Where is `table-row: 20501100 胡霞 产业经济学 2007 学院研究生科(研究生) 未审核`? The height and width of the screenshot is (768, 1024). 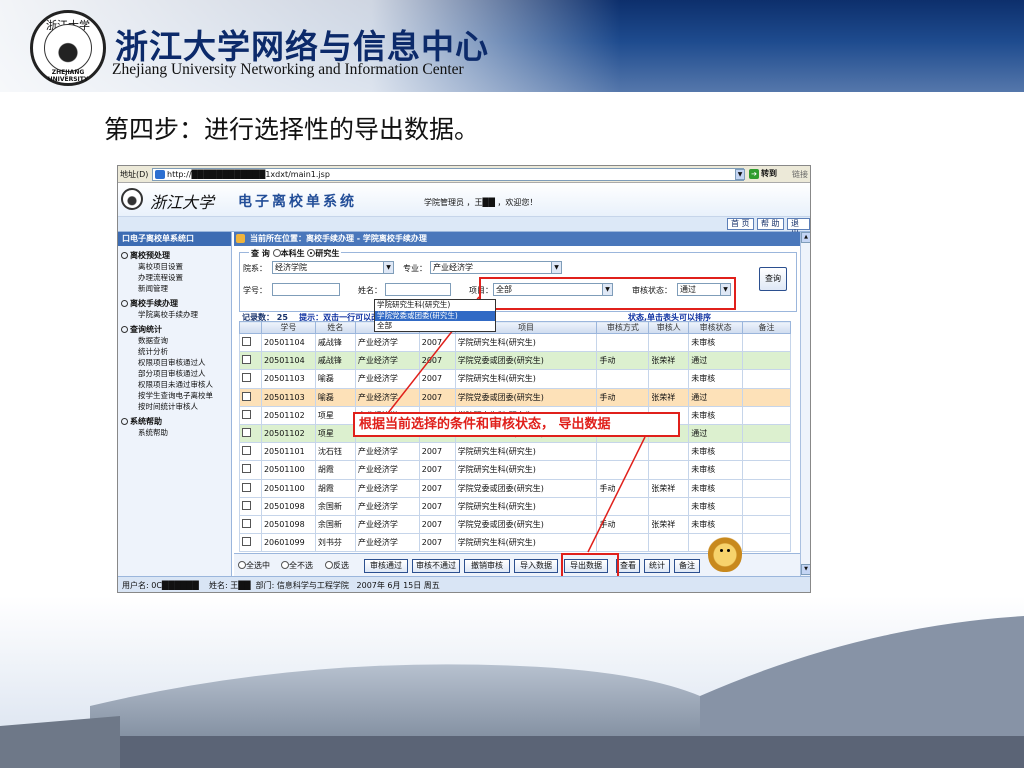
table-row: 20501100 胡霞 产业经济学 2007 学院研究生科(研究生) 未审核 is located at coordinates (515, 470).